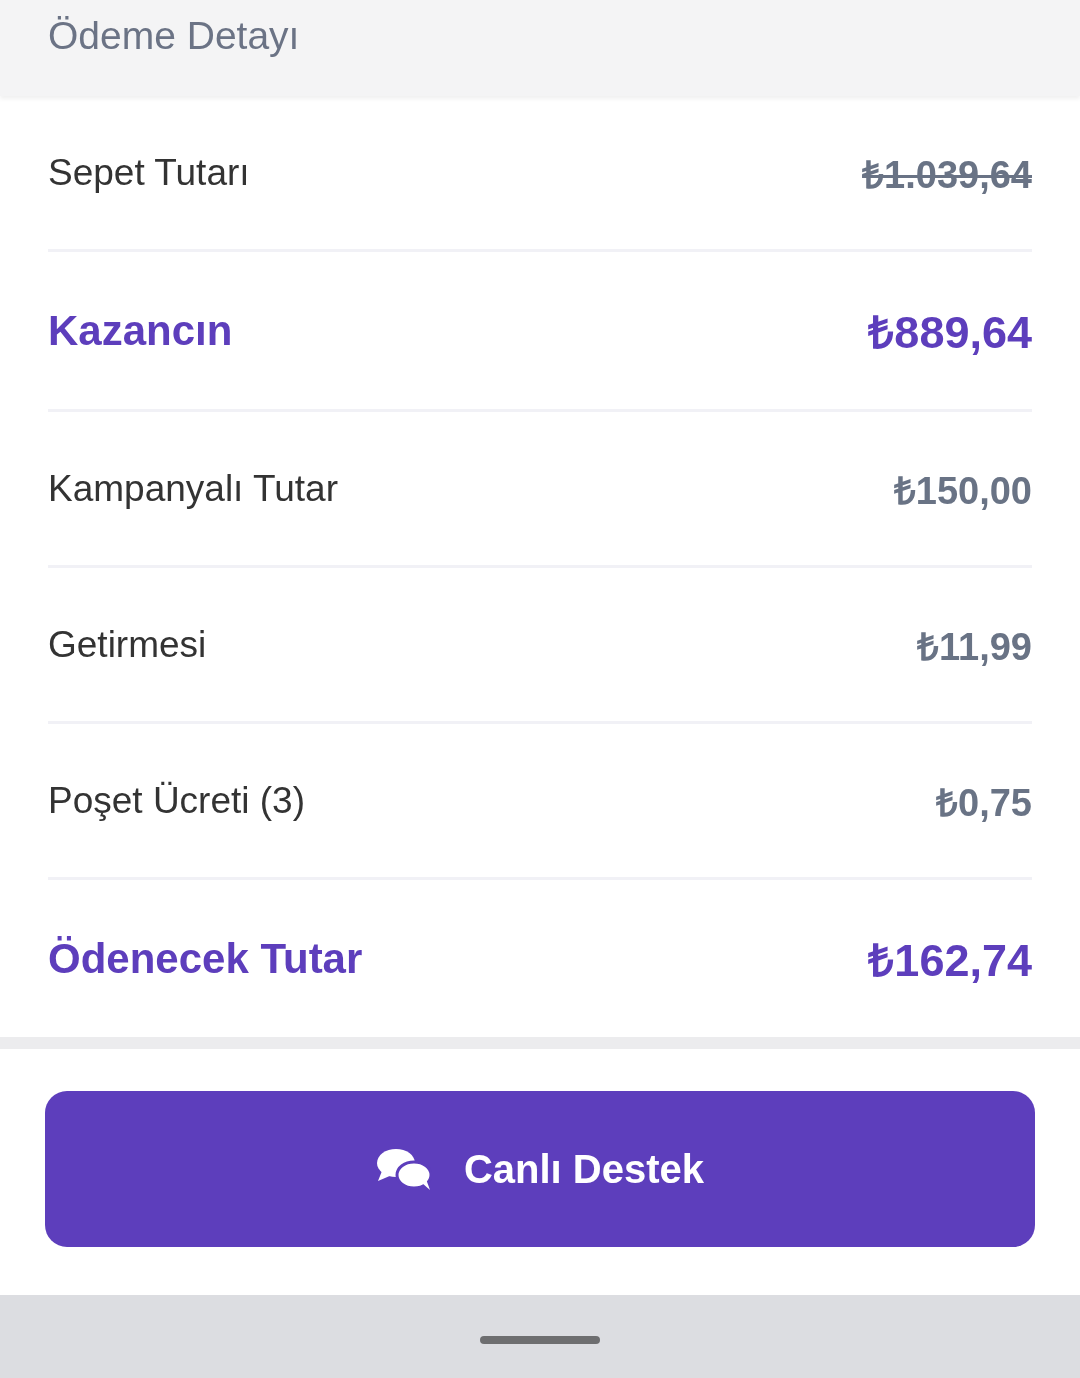 Image resolution: width=1080 pixels, height=1378 pixels. What do you see at coordinates (950, 961) in the screenshot?
I see `row-amount: ₺162,74` at bounding box center [950, 961].